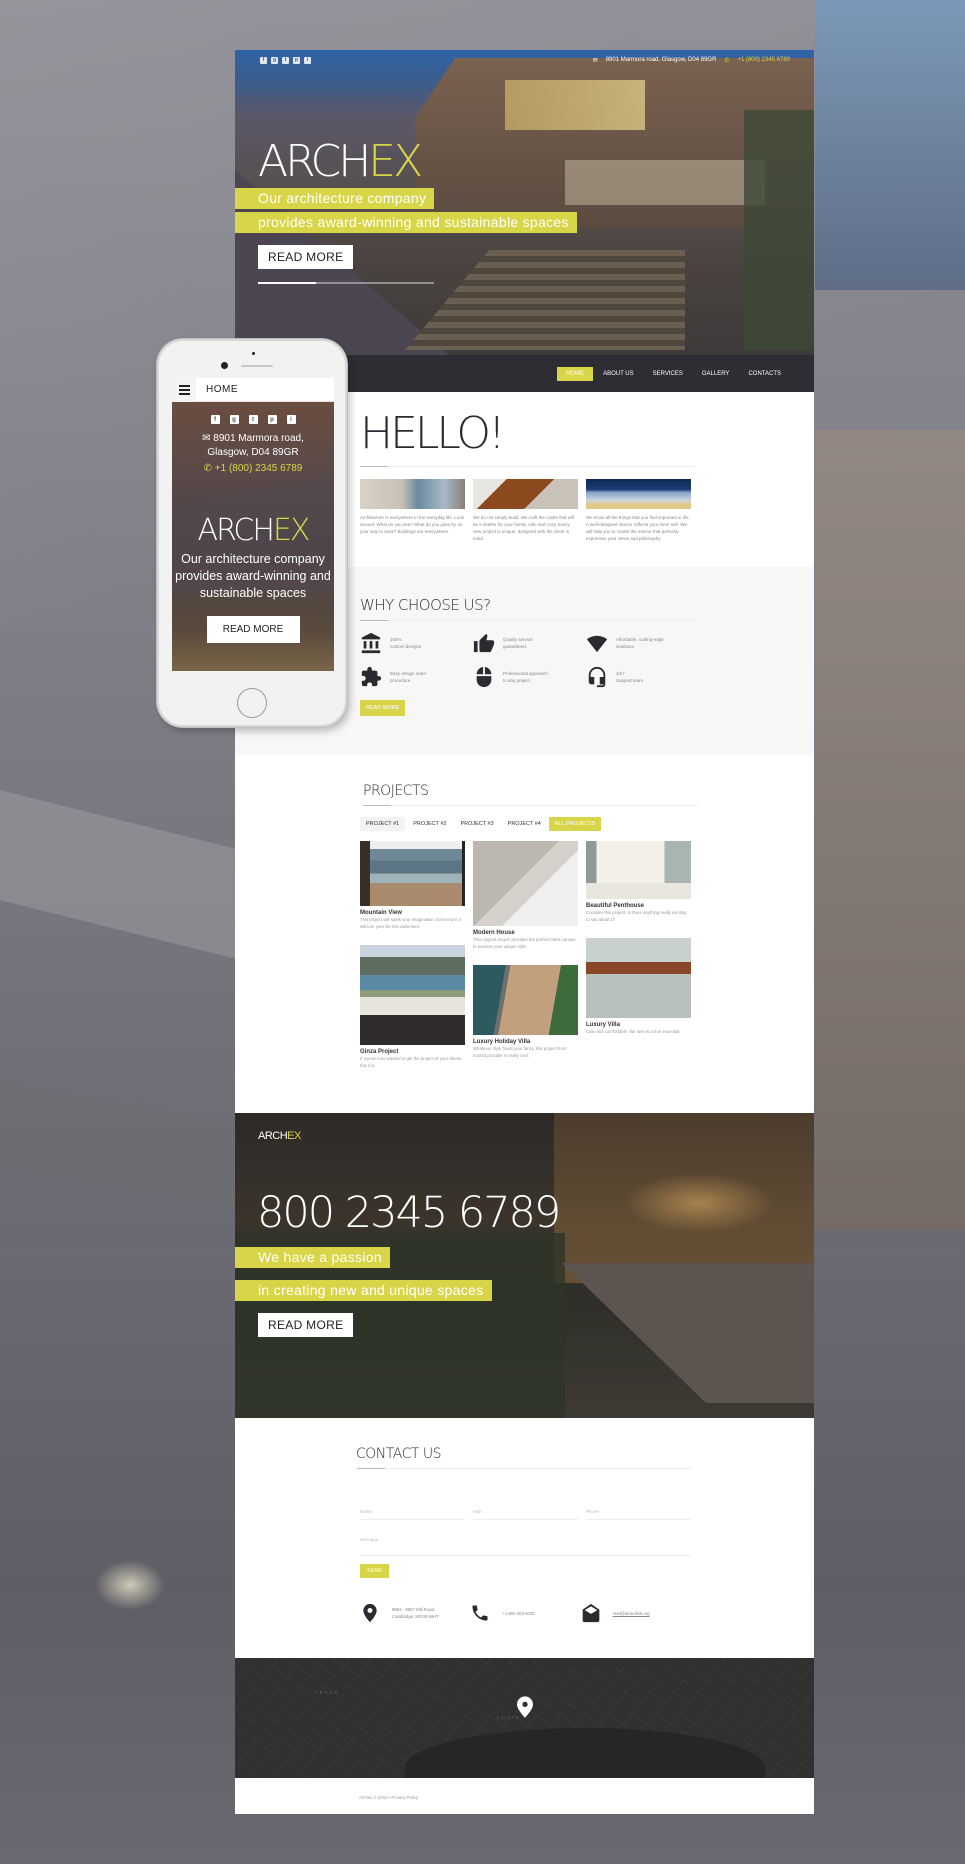  I want to click on project-title: Mountain View, so click(412, 913).